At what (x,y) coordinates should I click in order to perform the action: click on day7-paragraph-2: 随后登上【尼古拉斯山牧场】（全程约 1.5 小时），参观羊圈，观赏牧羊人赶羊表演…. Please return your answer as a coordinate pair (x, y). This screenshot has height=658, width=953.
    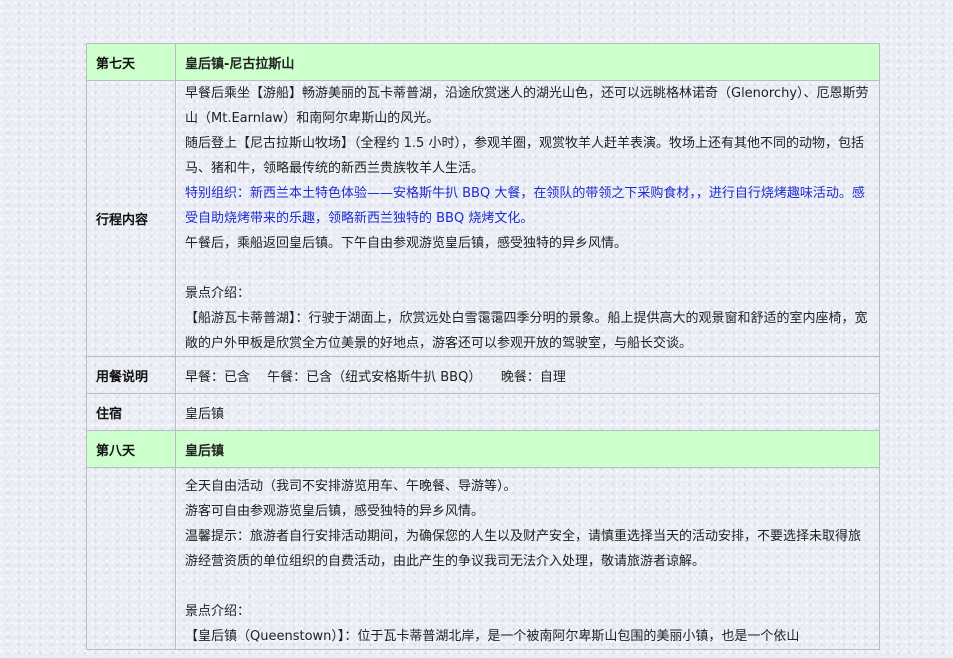
    Looking at the image, I should click on (524, 156).